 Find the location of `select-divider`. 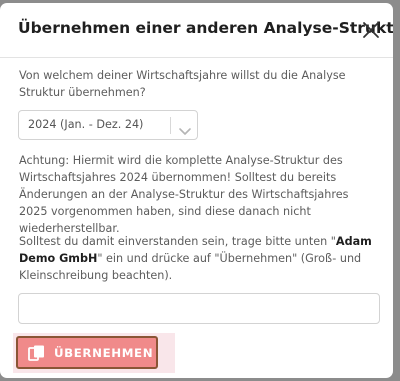

select-divider is located at coordinates (170, 125).